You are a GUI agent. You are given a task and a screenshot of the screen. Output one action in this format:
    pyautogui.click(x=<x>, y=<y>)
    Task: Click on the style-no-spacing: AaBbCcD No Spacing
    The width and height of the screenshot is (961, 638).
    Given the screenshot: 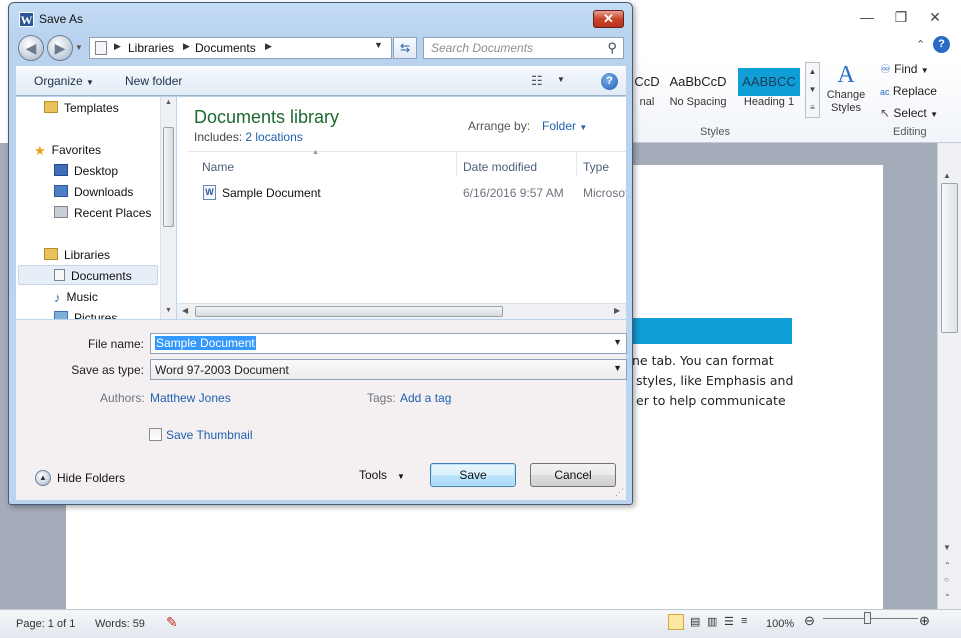 What is the action you would take?
    pyautogui.click(x=698, y=93)
    